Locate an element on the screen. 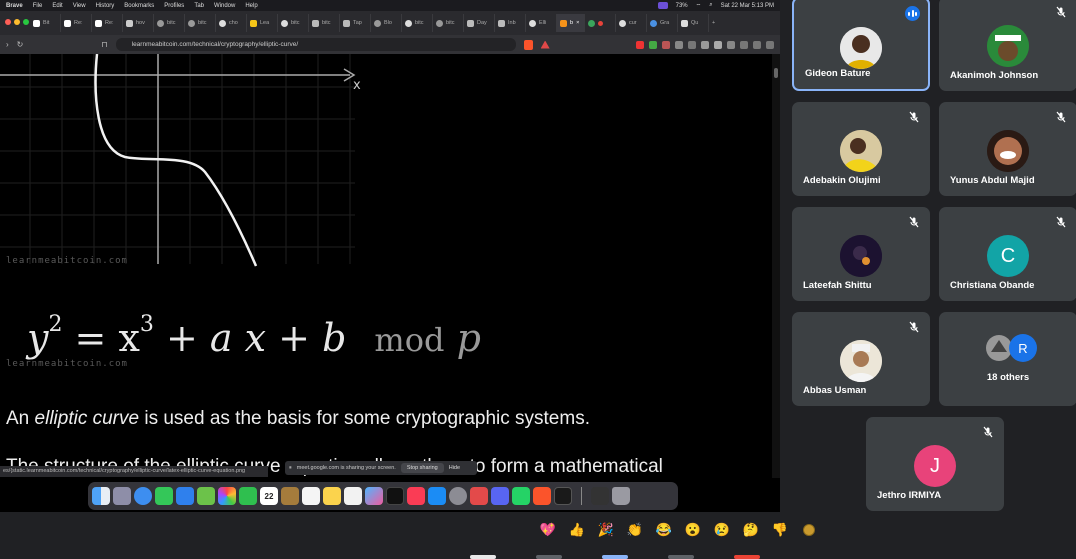  screen-record-icon is located at coordinates (662, 5).